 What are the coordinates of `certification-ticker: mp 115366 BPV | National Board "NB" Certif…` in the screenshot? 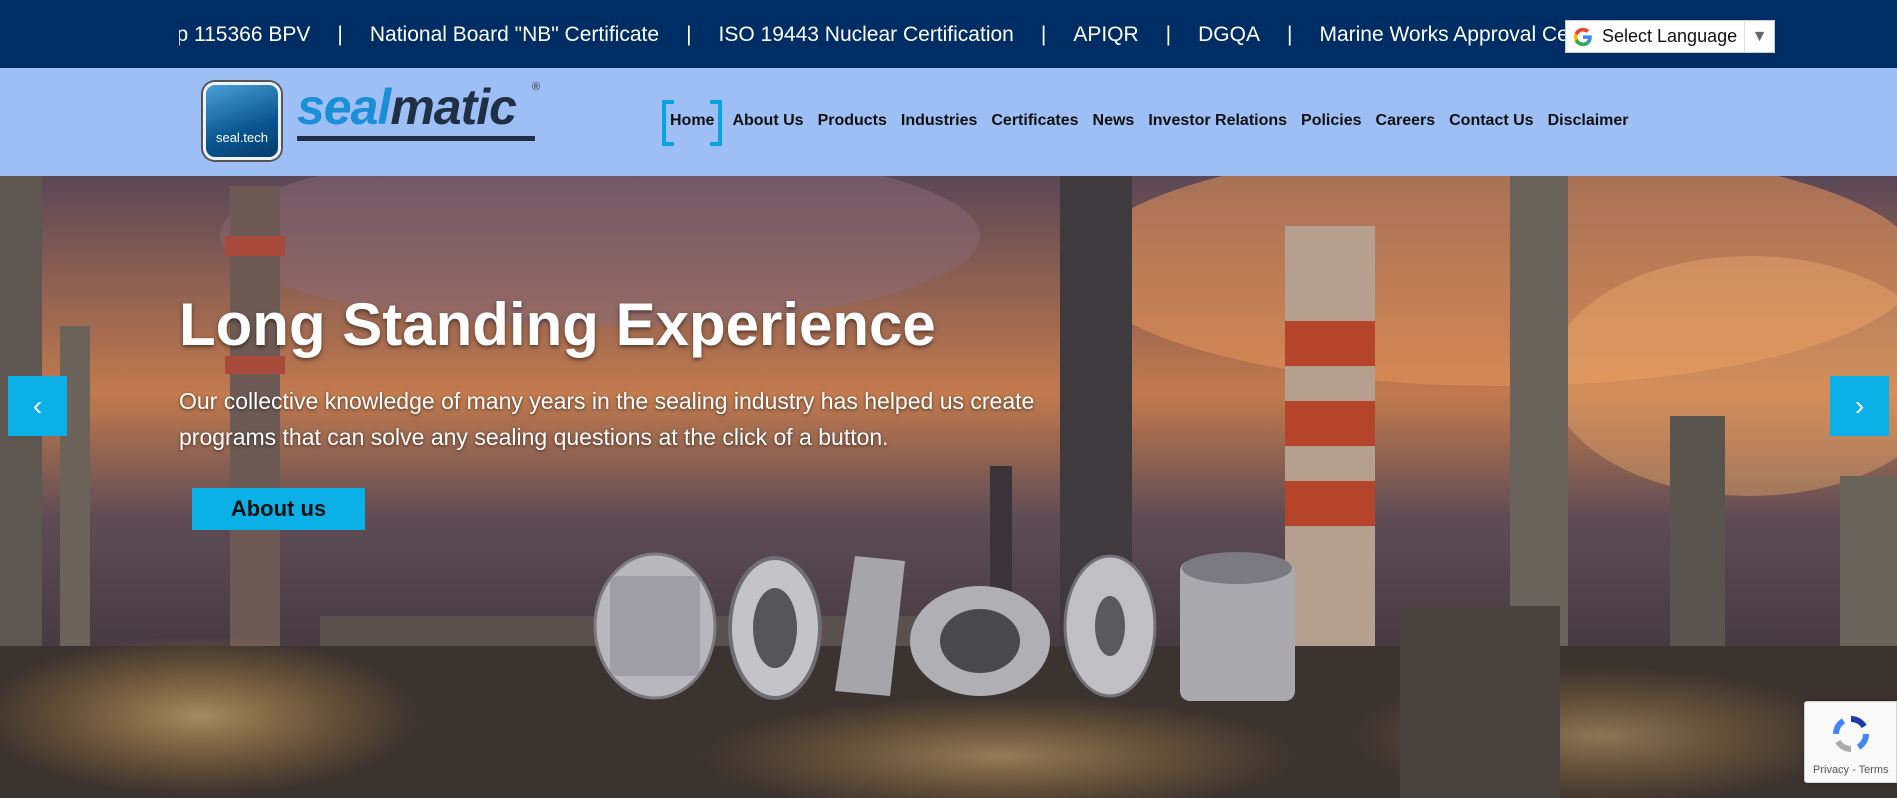 It's located at (948, 34).